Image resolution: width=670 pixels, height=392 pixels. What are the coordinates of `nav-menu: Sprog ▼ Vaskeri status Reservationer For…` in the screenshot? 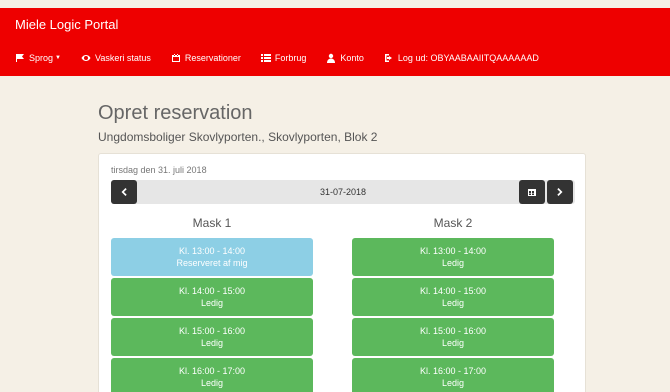 It's located at (287, 58).